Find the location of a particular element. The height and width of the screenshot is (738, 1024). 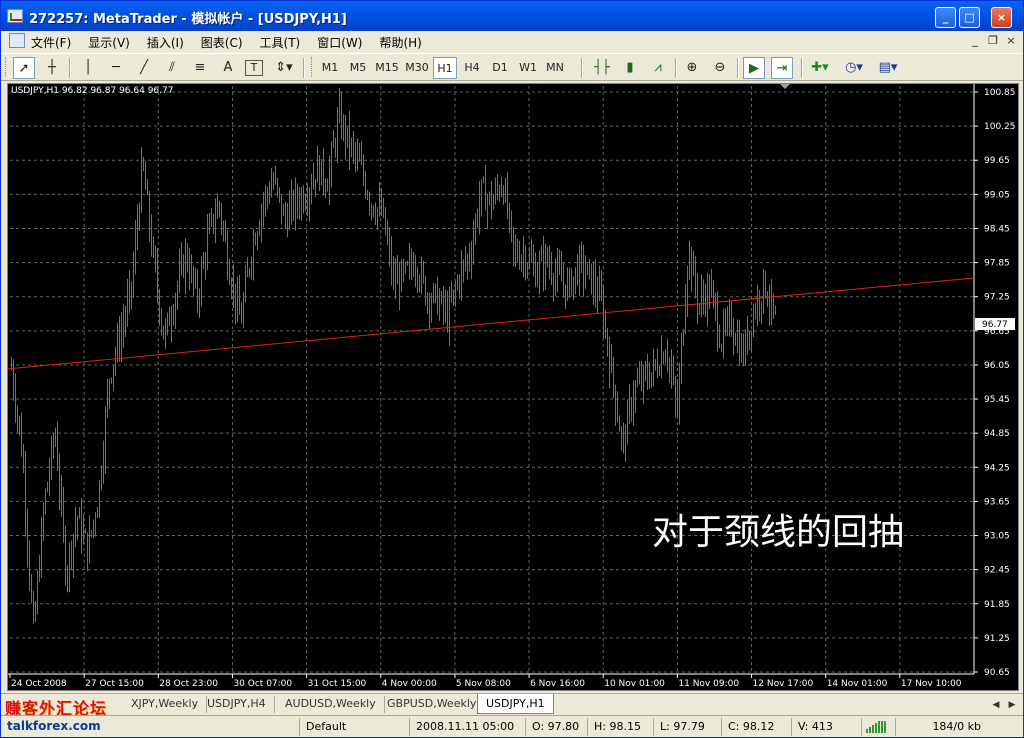

chart-restore-button: ❐ is located at coordinates (993, 41).